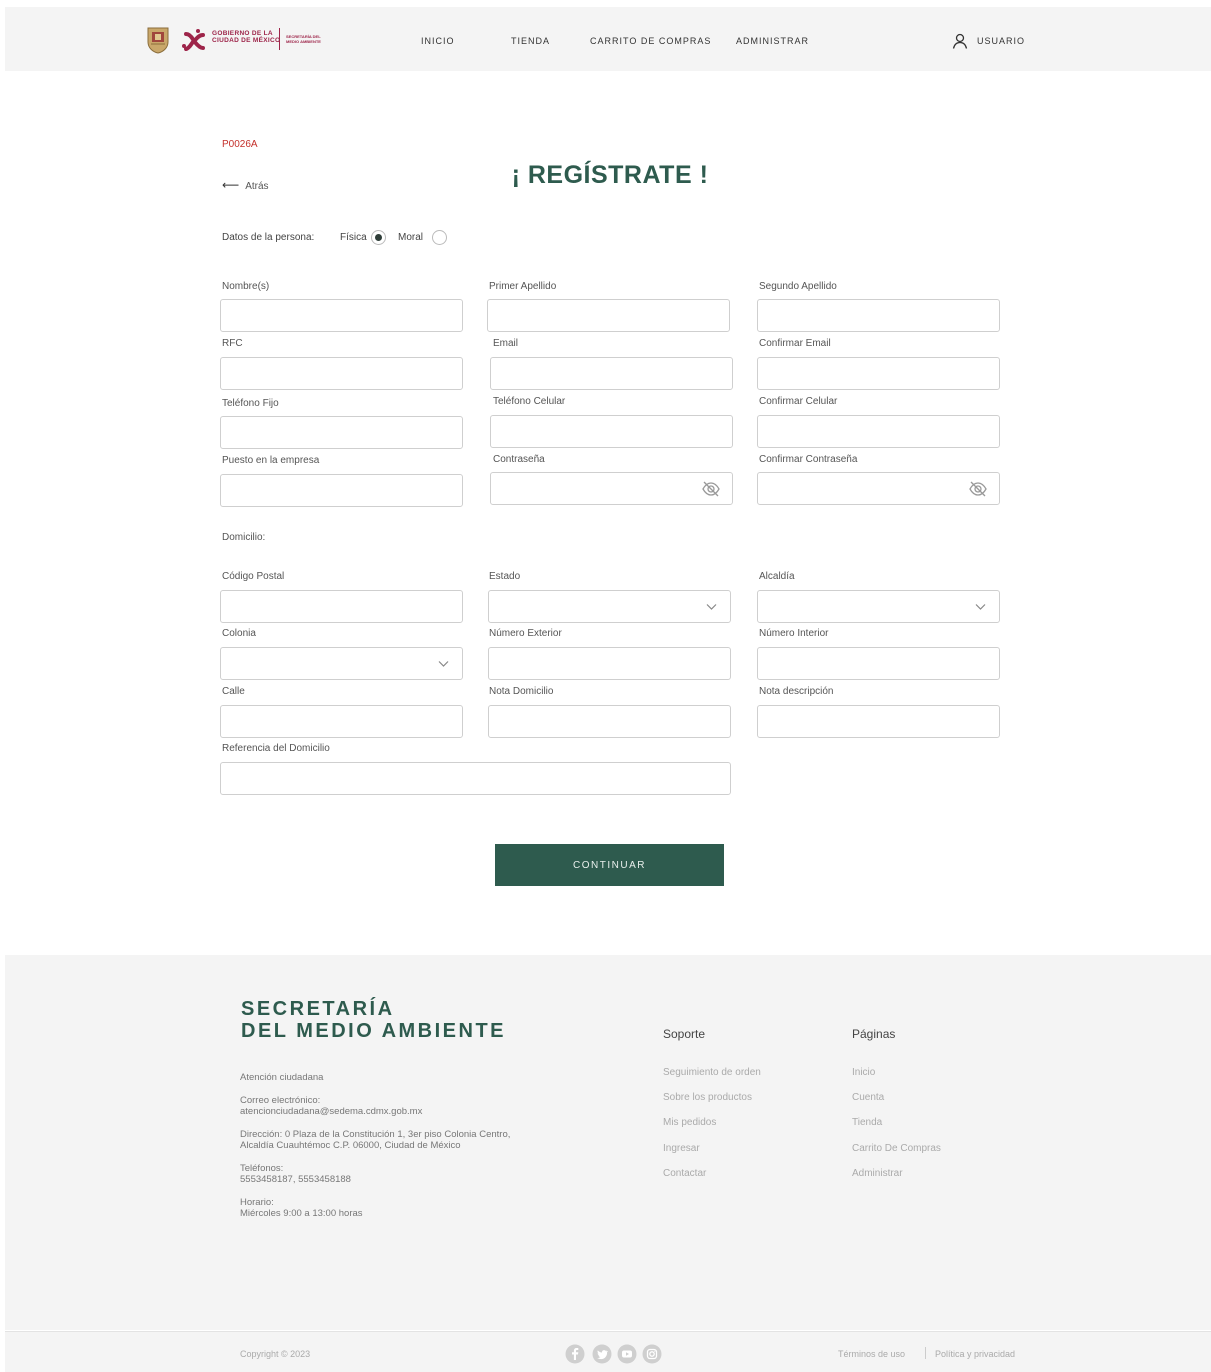  Describe the element at coordinates (439, 237) in the screenshot. I see `radio-moral` at that location.